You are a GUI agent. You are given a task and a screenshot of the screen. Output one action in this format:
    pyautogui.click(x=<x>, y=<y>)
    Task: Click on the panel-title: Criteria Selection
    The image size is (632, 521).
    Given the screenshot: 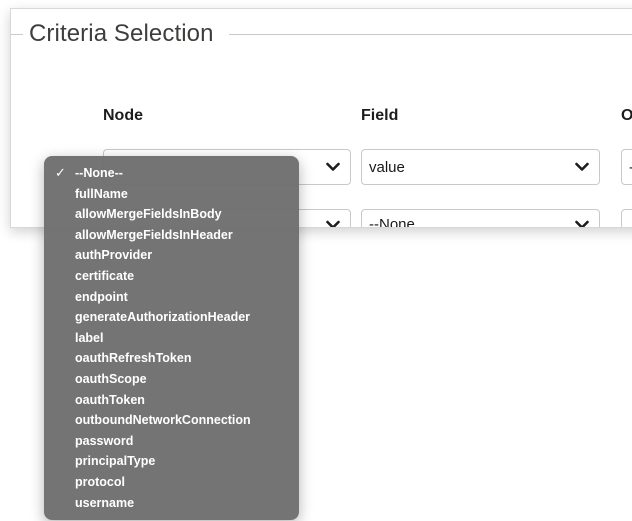 What is the action you would take?
    pyautogui.click(x=121, y=33)
    